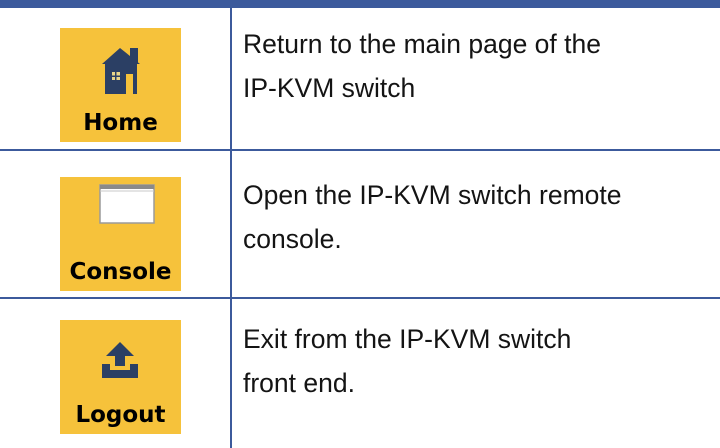 This screenshot has width=720, height=448. What do you see at coordinates (120, 360) in the screenshot?
I see `logout-icon` at bounding box center [120, 360].